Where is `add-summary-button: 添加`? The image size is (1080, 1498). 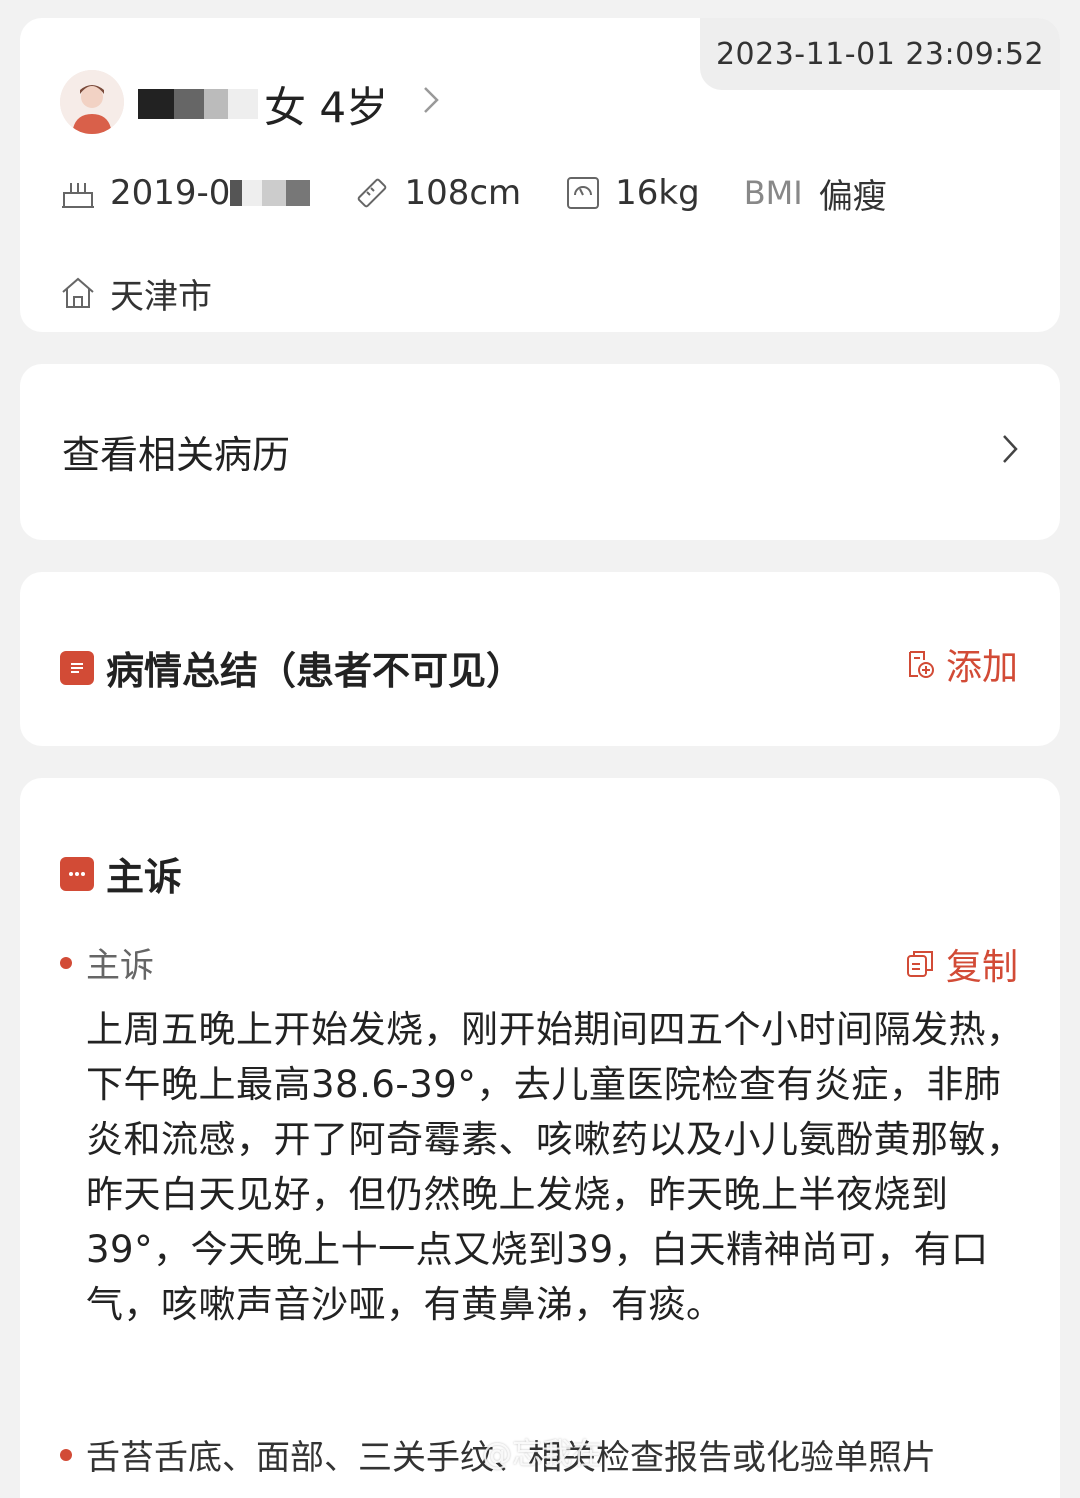
add-summary-button: 添加 is located at coordinates (961, 664).